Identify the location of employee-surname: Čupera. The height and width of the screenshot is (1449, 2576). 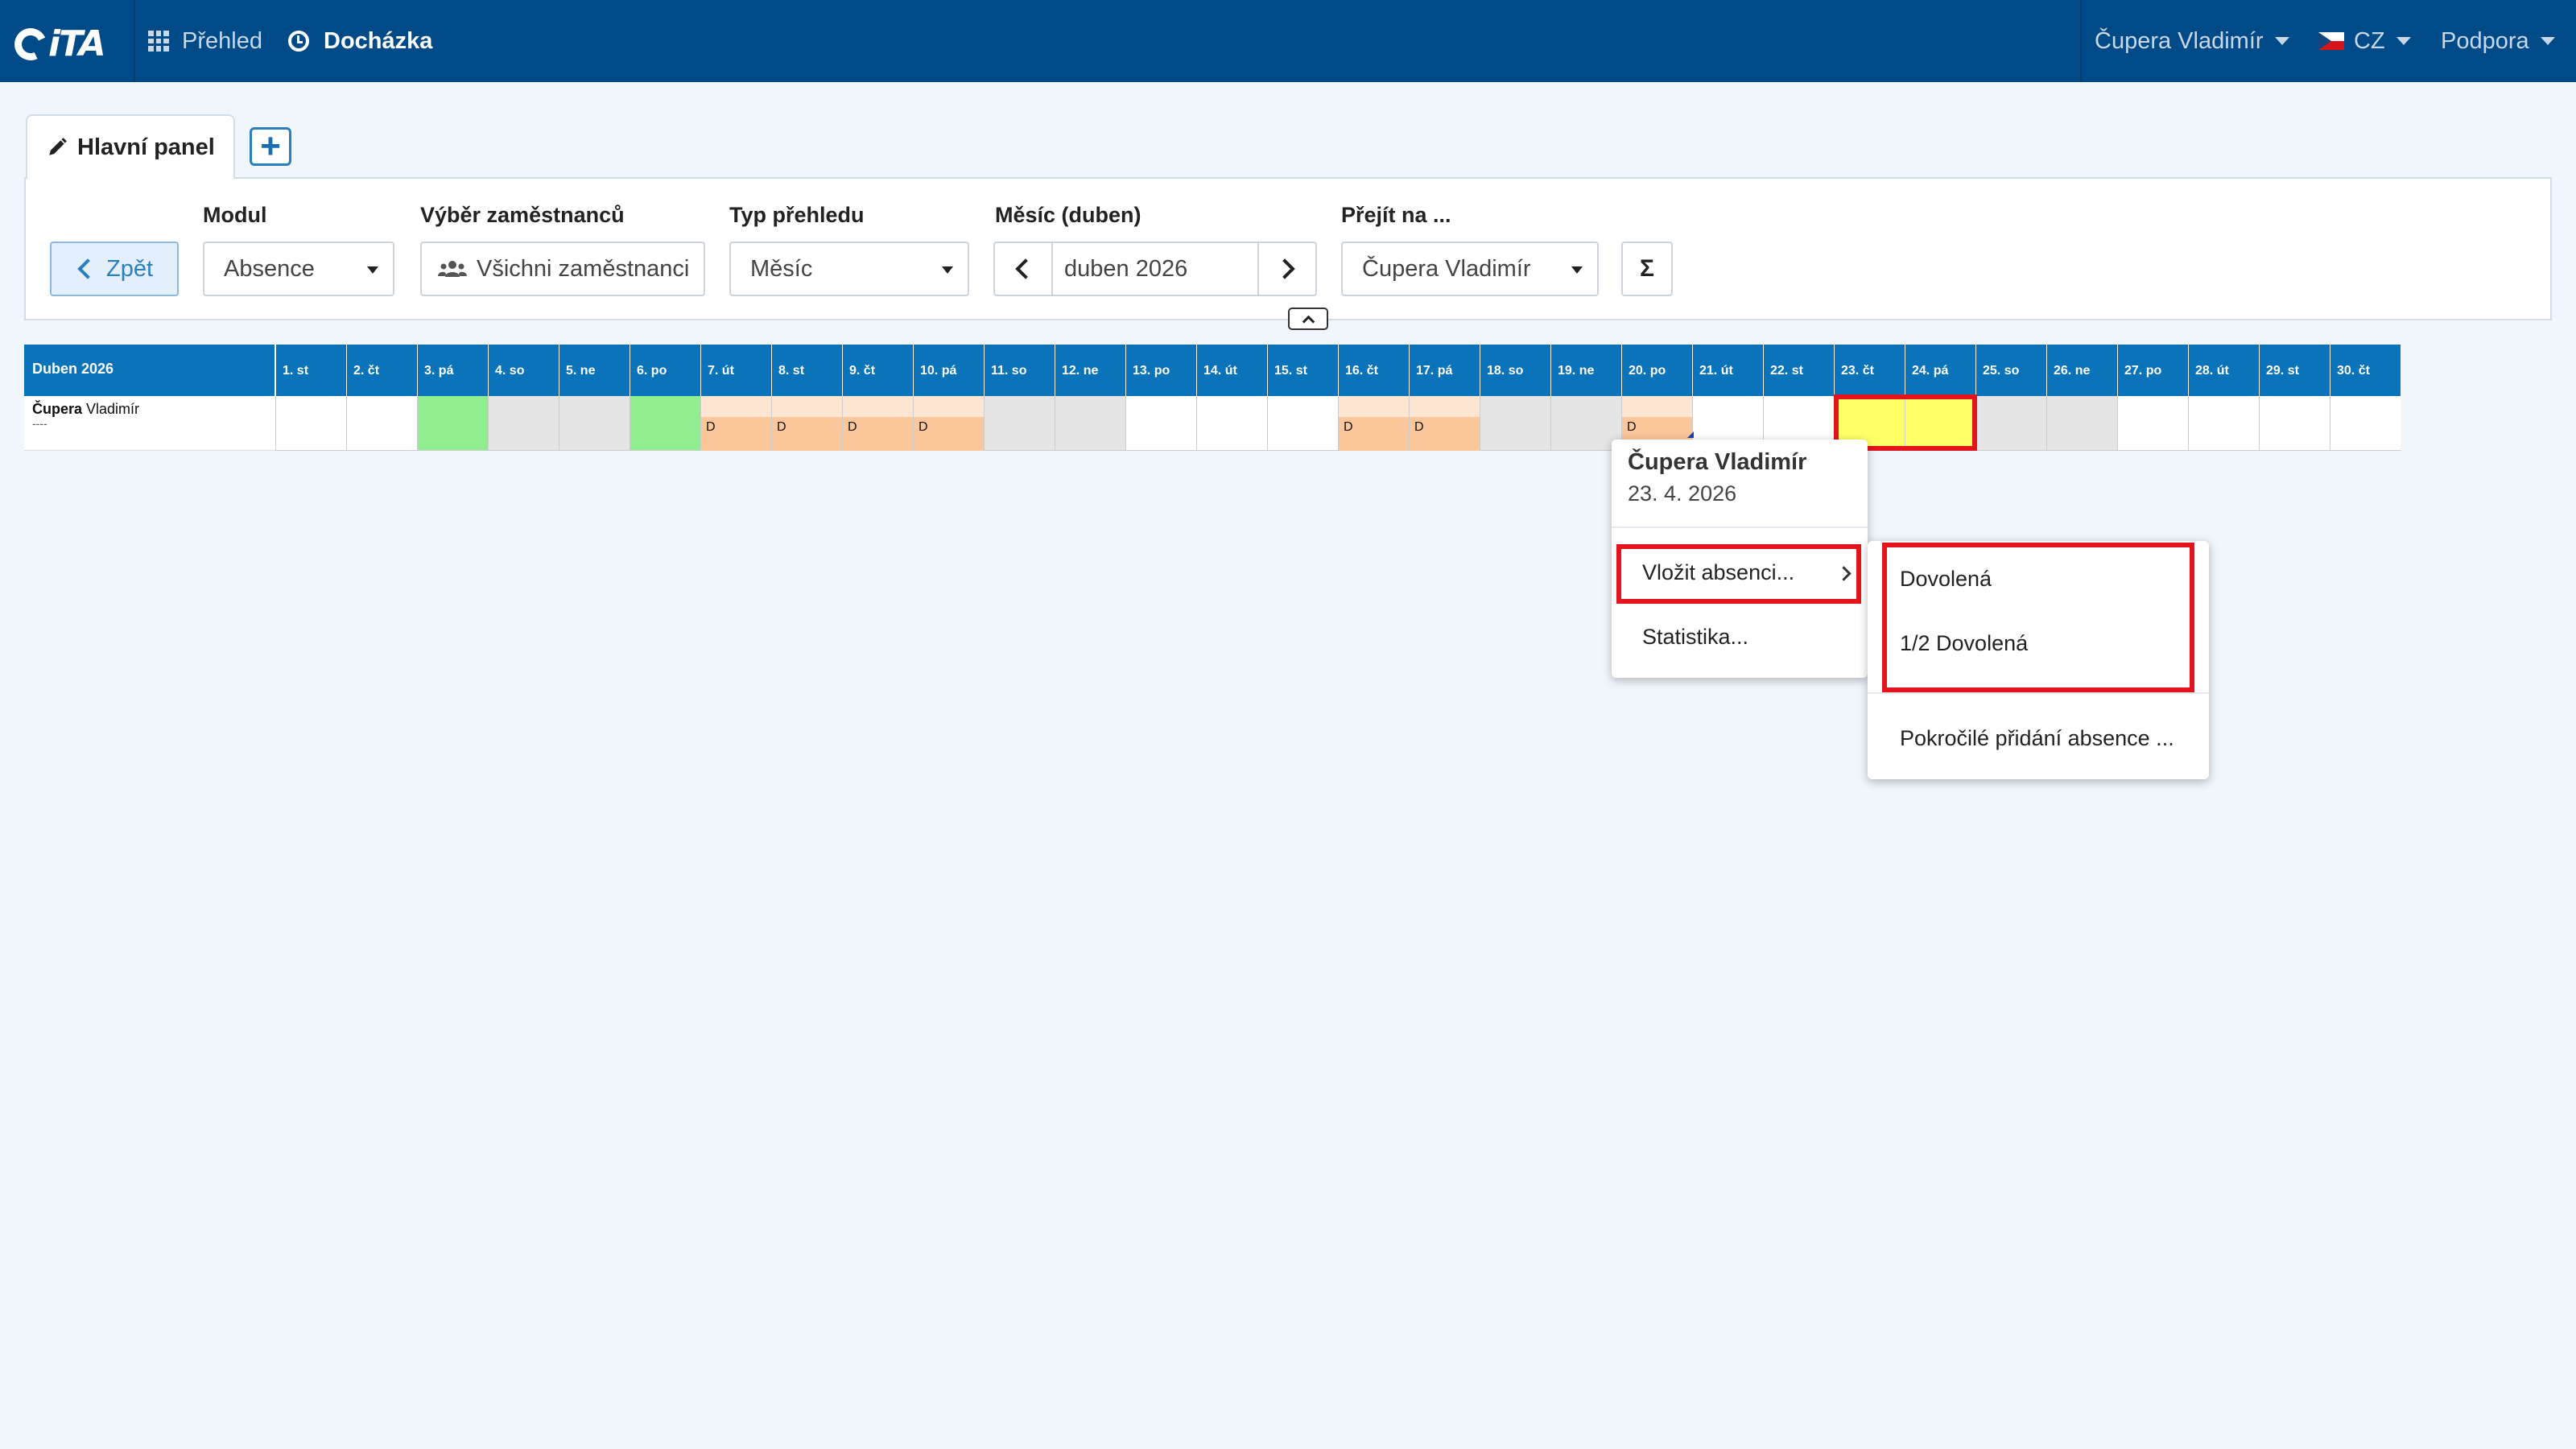
(57, 409).